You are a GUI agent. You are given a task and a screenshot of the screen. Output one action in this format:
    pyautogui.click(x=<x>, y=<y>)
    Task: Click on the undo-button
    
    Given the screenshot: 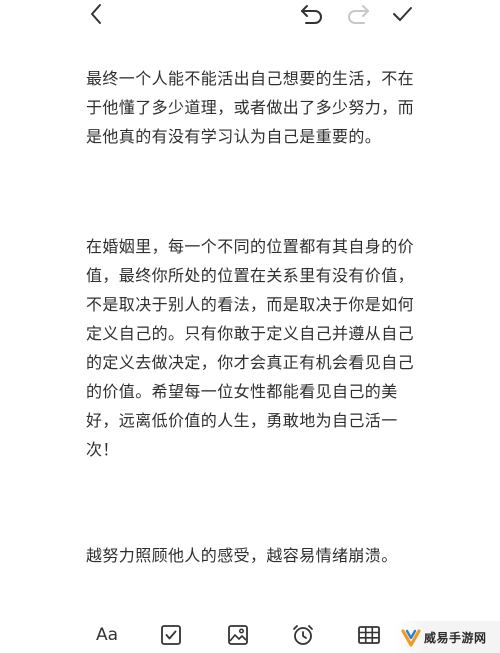 What is the action you would take?
    pyautogui.click(x=312, y=14)
    